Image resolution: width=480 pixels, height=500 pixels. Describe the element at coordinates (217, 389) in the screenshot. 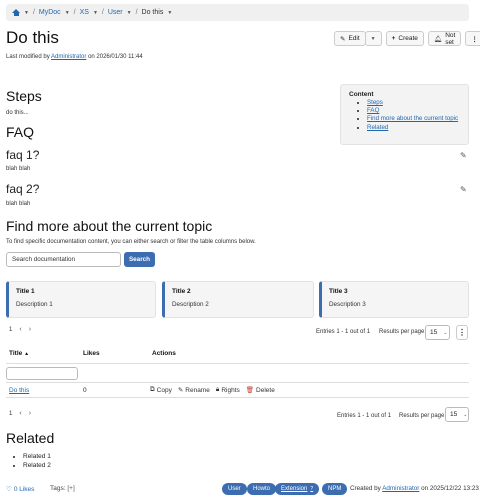

I see `lock-icon: 🔒︎` at that location.